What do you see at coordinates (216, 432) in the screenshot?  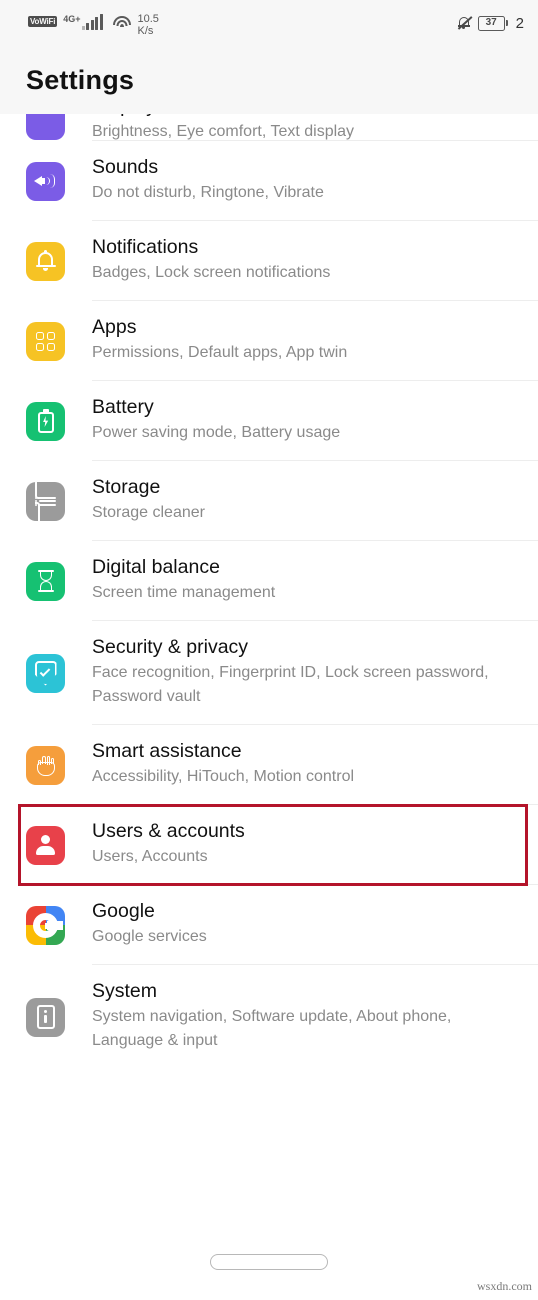 I see `list-item-subtitle: Power saving mode, Battery usage` at bounding box center [216, 432].